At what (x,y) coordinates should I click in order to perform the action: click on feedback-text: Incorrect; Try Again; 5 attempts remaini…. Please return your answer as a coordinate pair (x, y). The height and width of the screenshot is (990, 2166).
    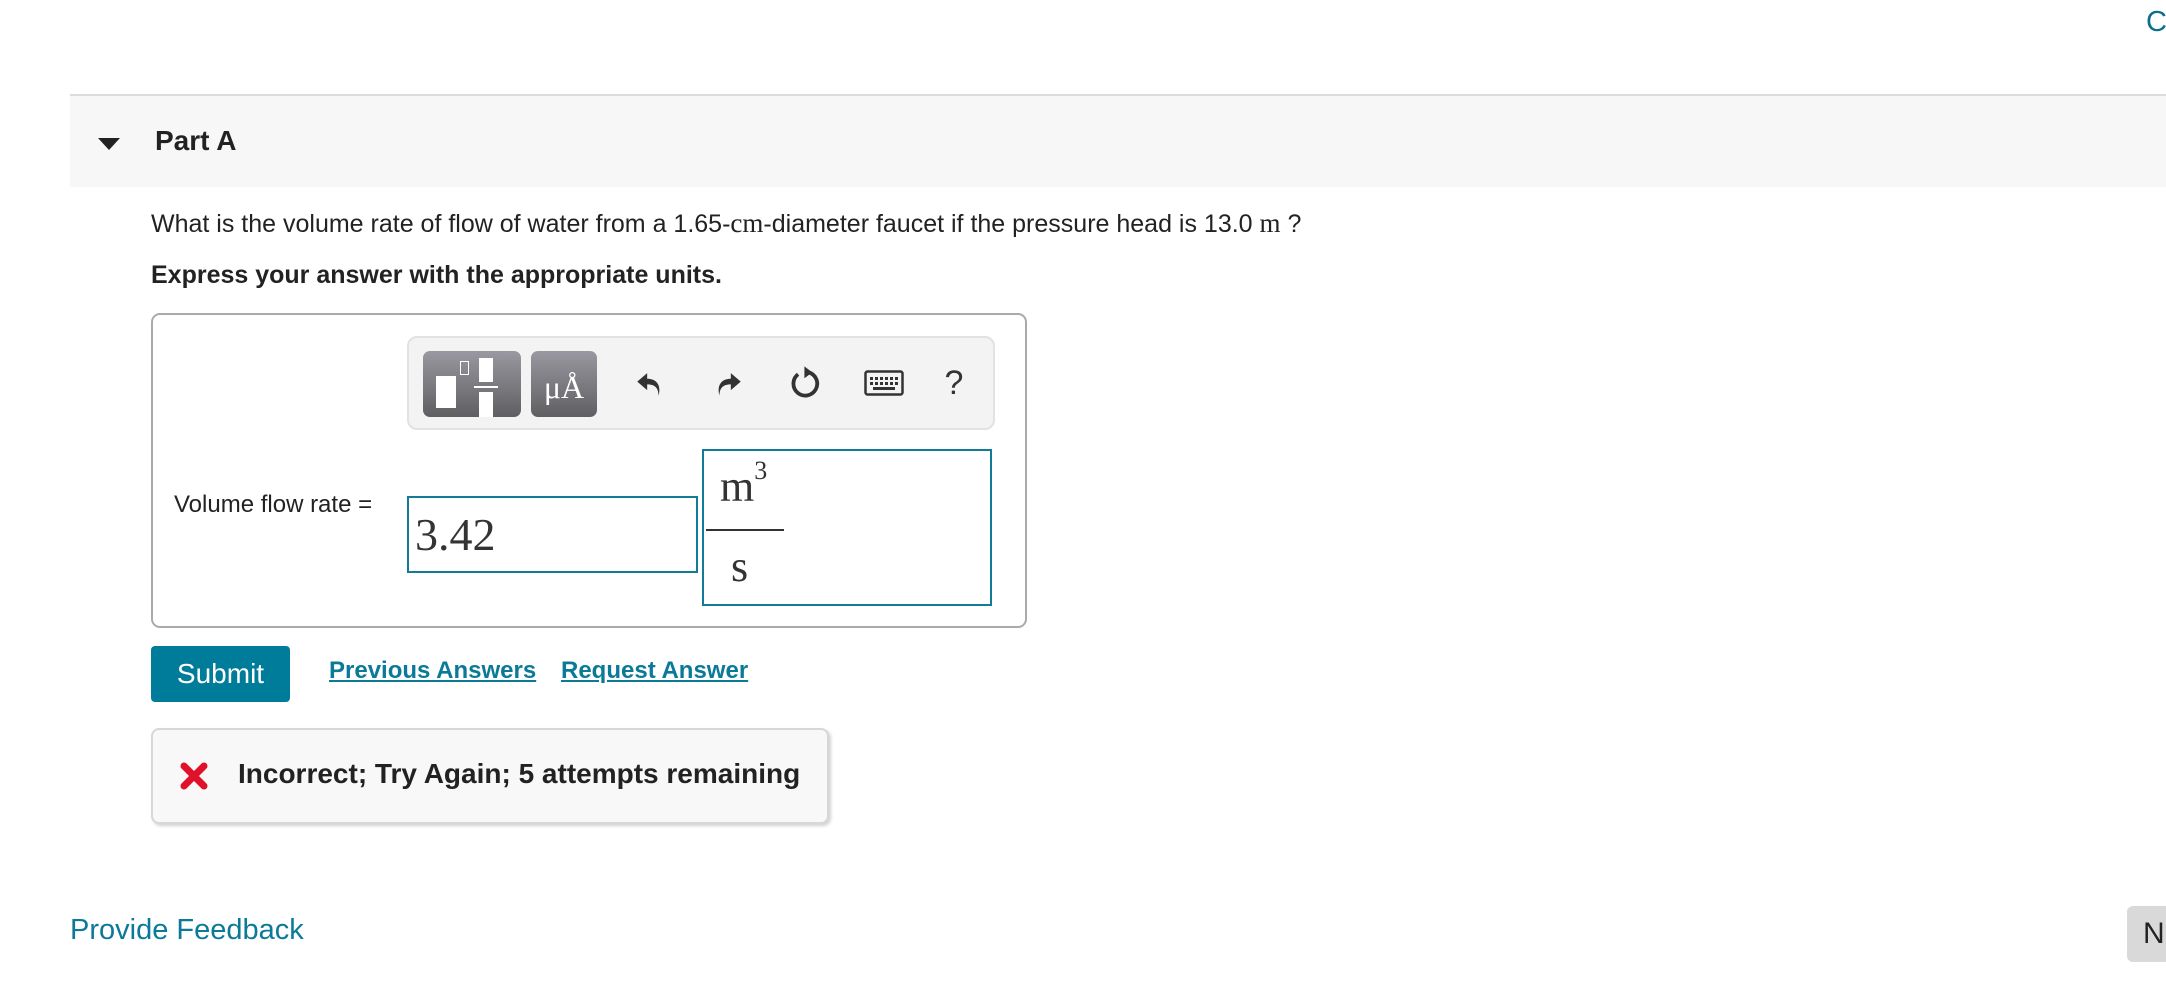
    Looking at the image, I should click on (519, 773).